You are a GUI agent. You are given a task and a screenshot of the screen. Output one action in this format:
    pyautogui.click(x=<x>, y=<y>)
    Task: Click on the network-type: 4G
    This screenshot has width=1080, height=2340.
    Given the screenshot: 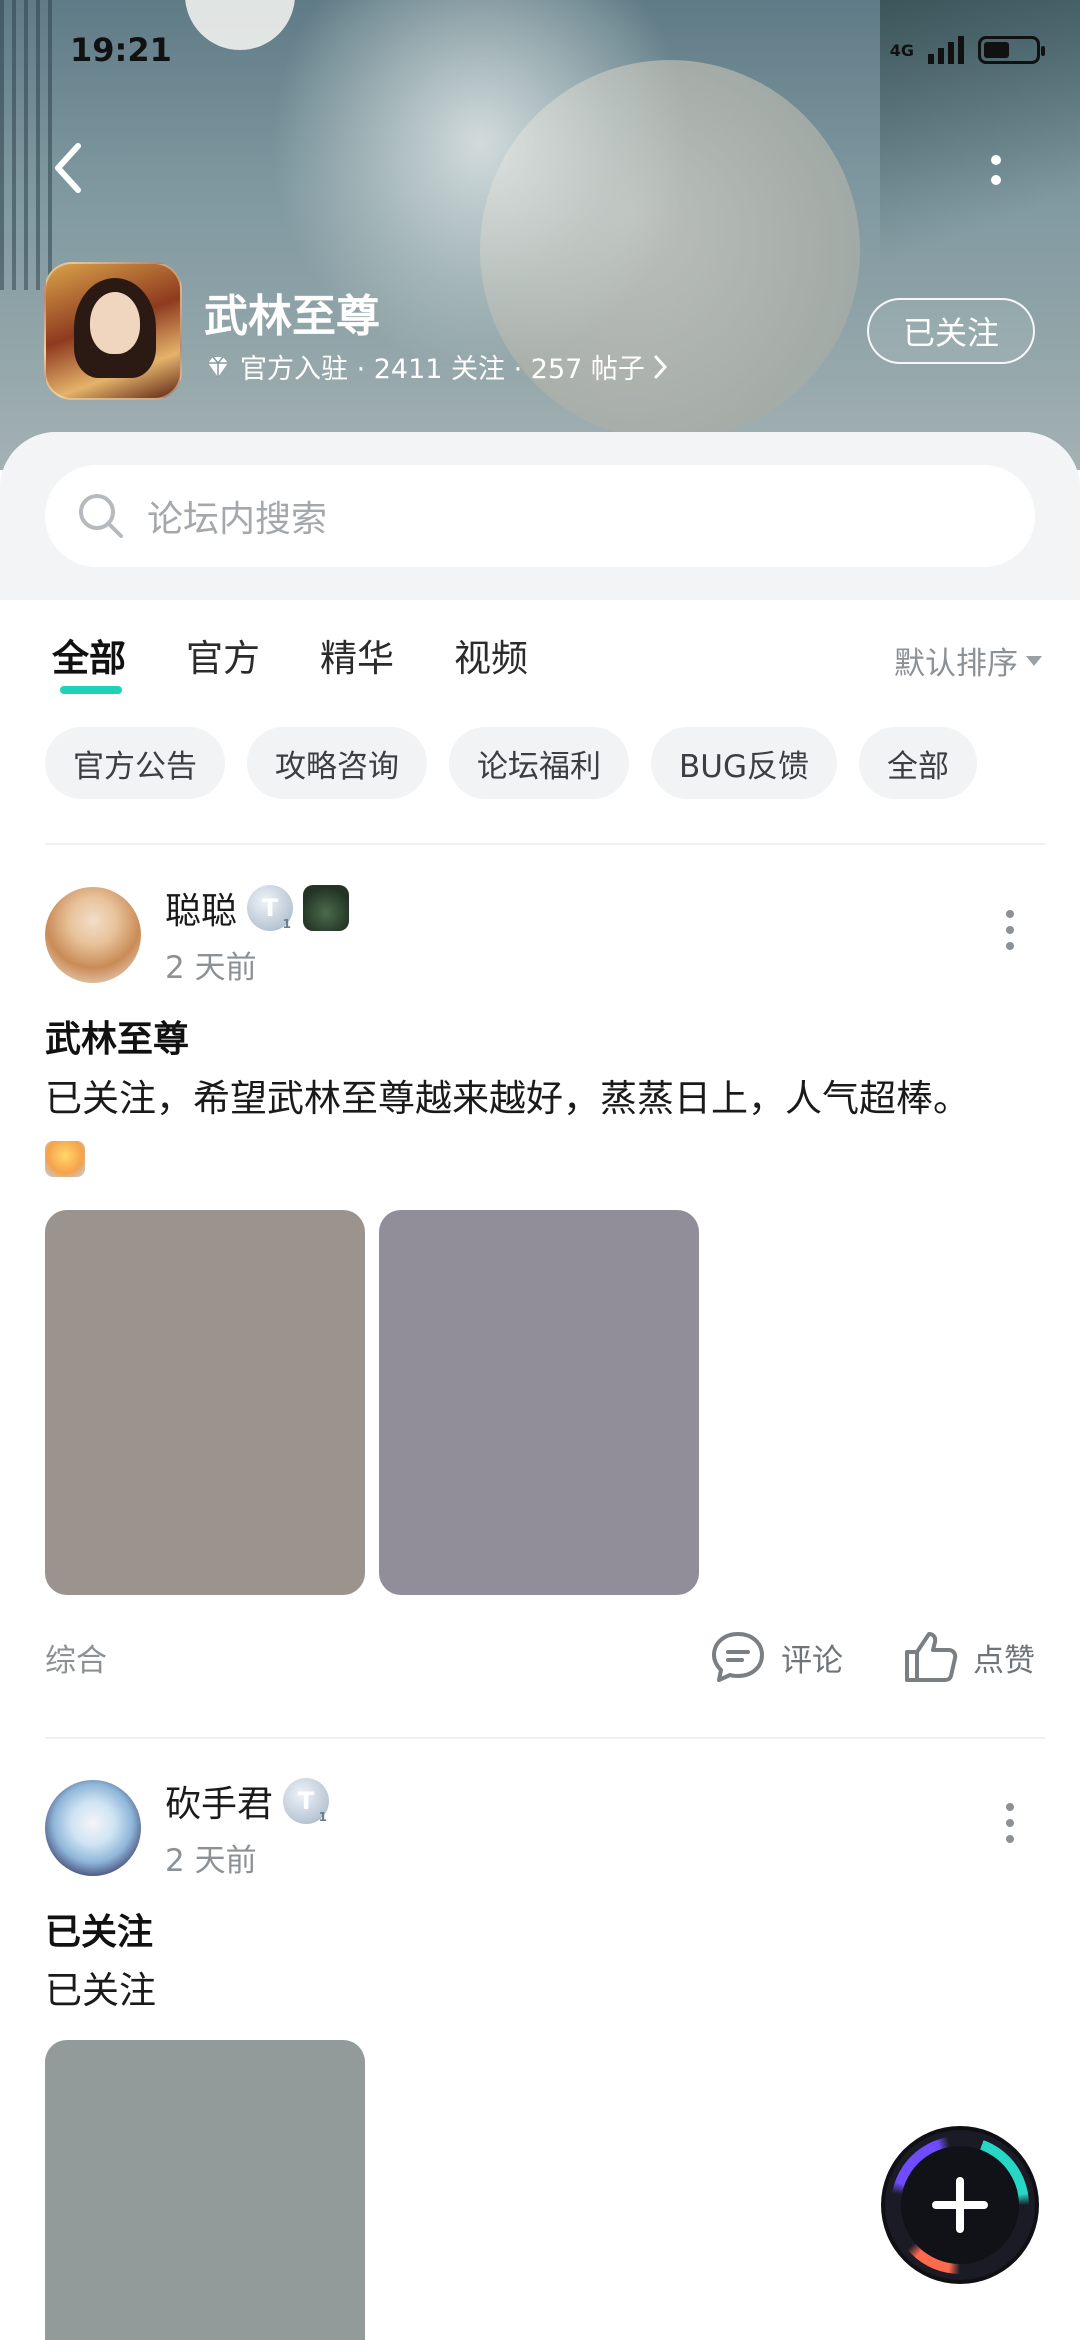 What is the action you would take?
    pyautogui.click(x=901, y=50)
    